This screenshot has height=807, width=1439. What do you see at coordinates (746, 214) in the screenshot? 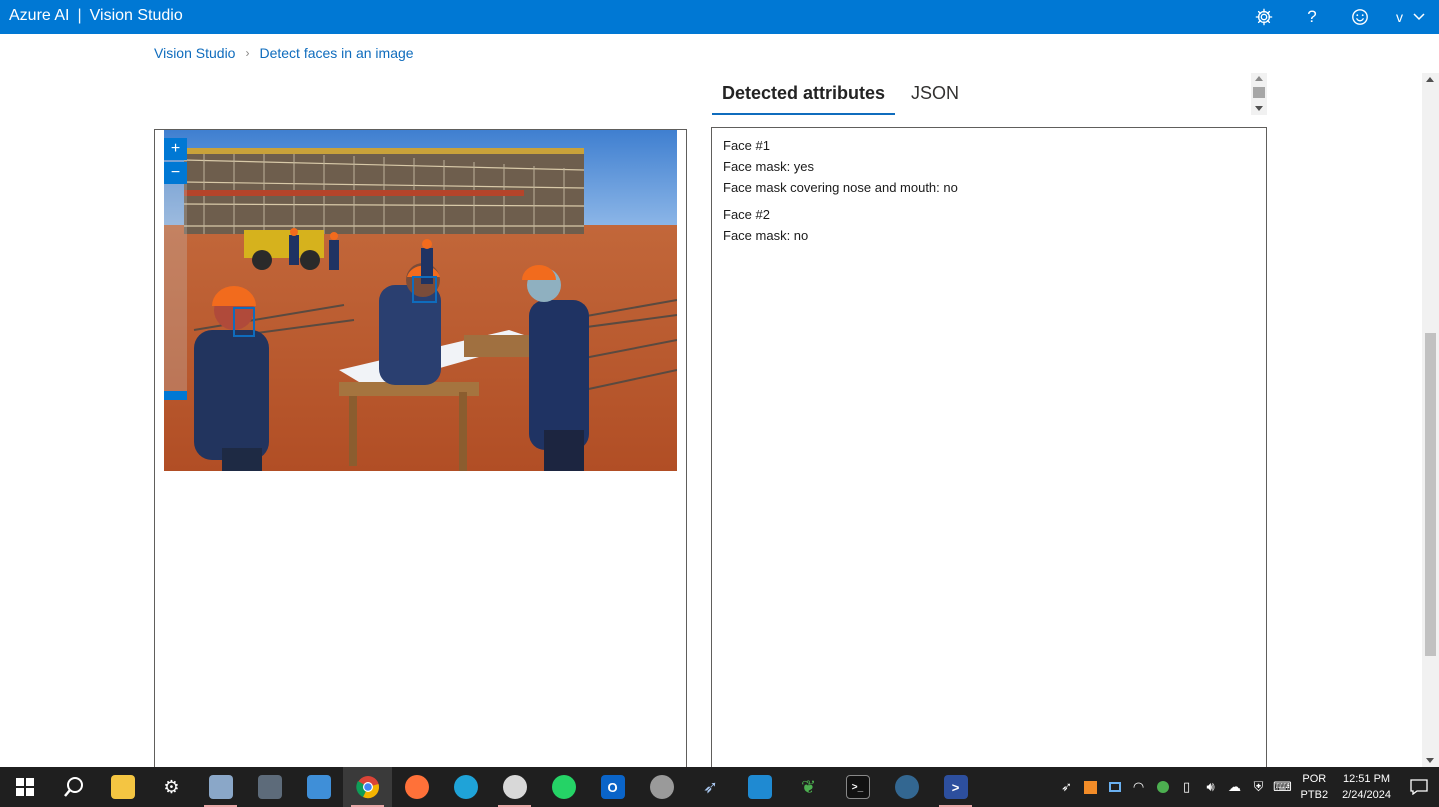
I see `face-title: Face #2` at bounding box center [746, 214].